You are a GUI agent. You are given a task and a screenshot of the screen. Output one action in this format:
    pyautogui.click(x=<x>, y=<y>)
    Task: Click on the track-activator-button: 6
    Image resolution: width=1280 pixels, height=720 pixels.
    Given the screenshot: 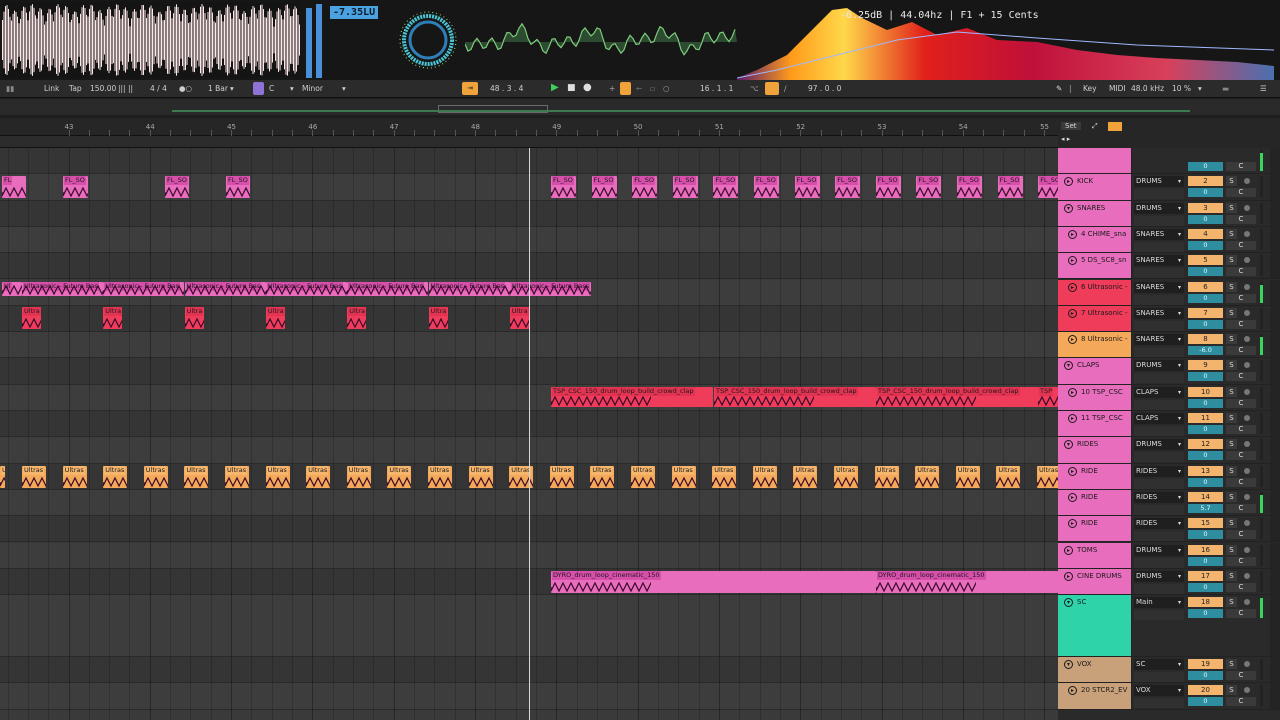 What is the action you would take?
    pyautogui.click(x=1205, y=286)
    